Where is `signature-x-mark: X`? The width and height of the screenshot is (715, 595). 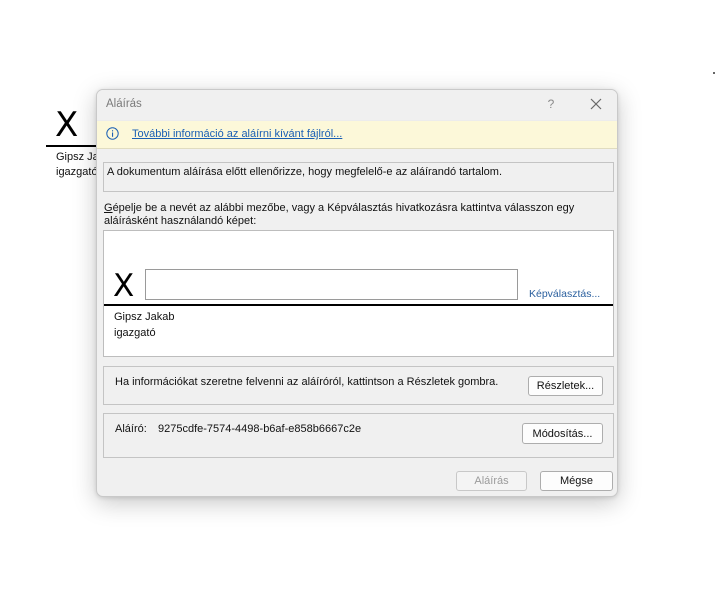 signature-x-mark: X is located at coordinates (124, 286).